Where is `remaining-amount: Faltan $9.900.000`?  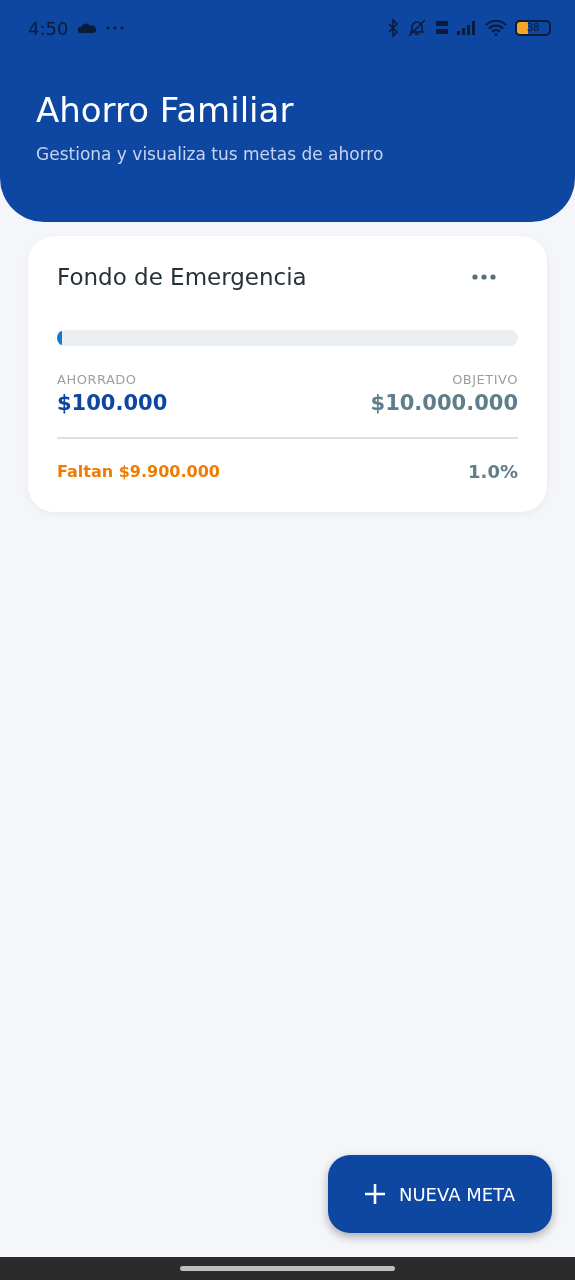 remaining-amount: Faltan $9.900.000 is located at coordinates (138, 471).